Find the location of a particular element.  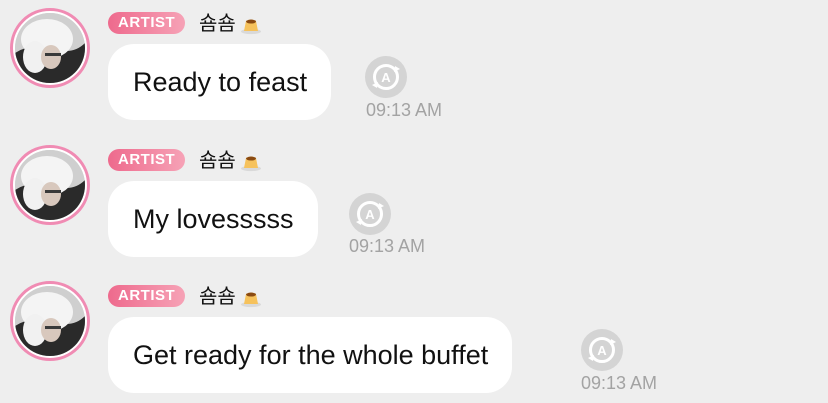

message-bubble: Get ready for the whole buffet is located at coordinates (310, 355).